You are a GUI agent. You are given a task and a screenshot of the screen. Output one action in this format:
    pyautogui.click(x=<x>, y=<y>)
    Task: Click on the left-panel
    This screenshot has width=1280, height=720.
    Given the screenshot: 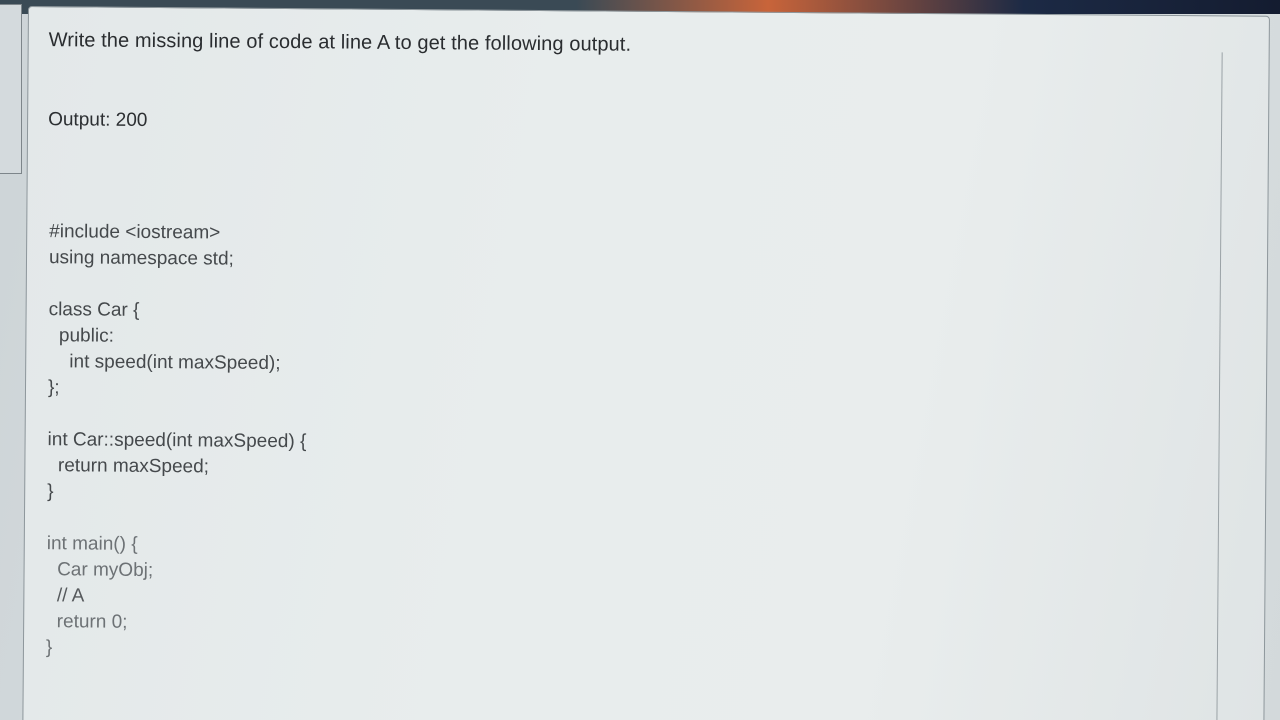 What is the action you would take?
    pyautogui.click(x=11, y=89)
    